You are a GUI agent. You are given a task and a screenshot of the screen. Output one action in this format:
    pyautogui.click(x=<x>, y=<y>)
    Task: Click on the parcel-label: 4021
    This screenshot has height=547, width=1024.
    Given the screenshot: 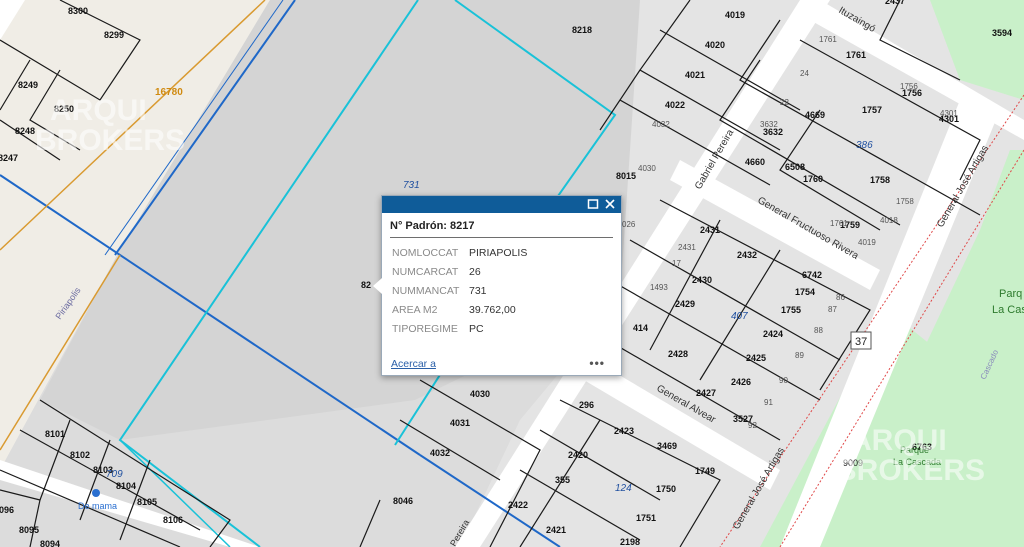 What is the action you would take?
    pyautogui.click(x=695, y=75)
    